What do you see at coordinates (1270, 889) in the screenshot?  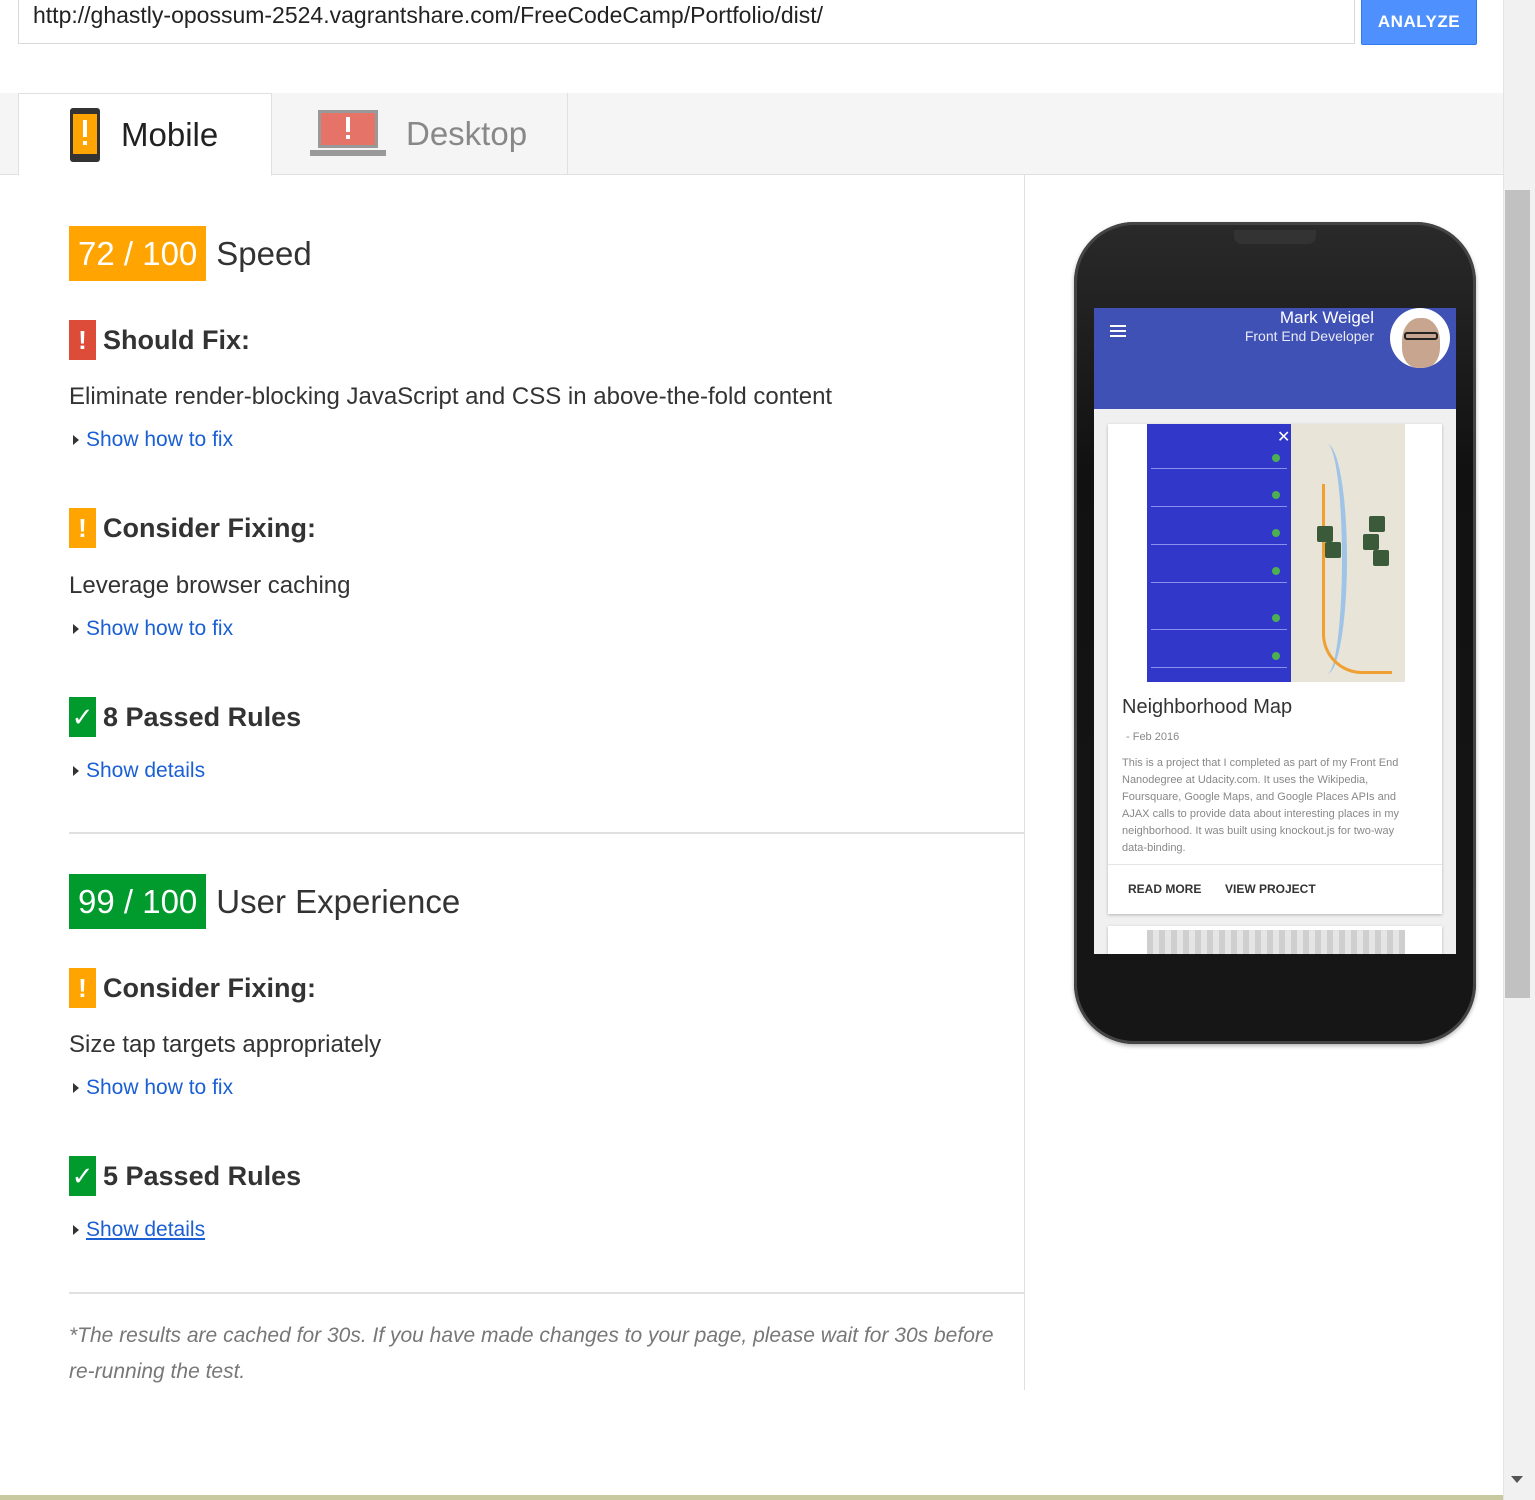 I see `view-project-button: VIEW PROJECT` at bounding box center [1270, 889].